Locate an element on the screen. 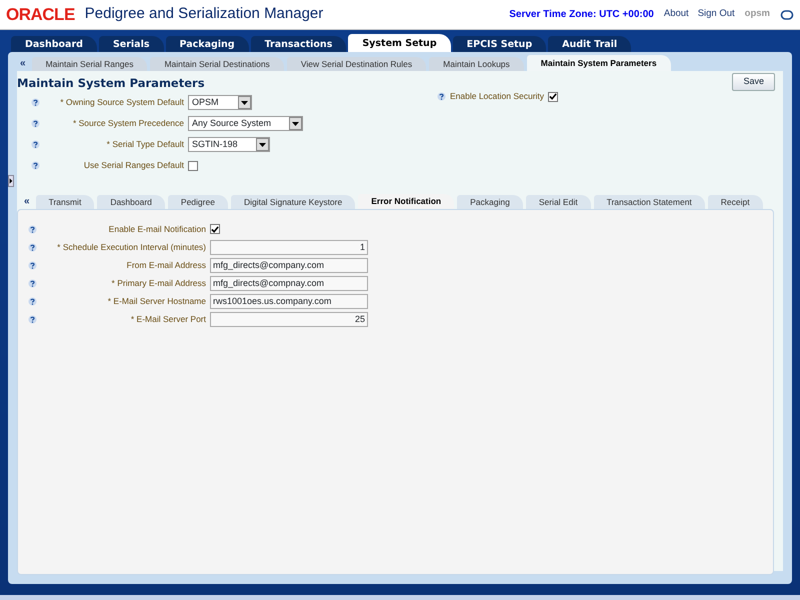 Image resolution: width=800 pixels, height=600 pixels. main-tab: Transactions is located at coordinates (298, 44).